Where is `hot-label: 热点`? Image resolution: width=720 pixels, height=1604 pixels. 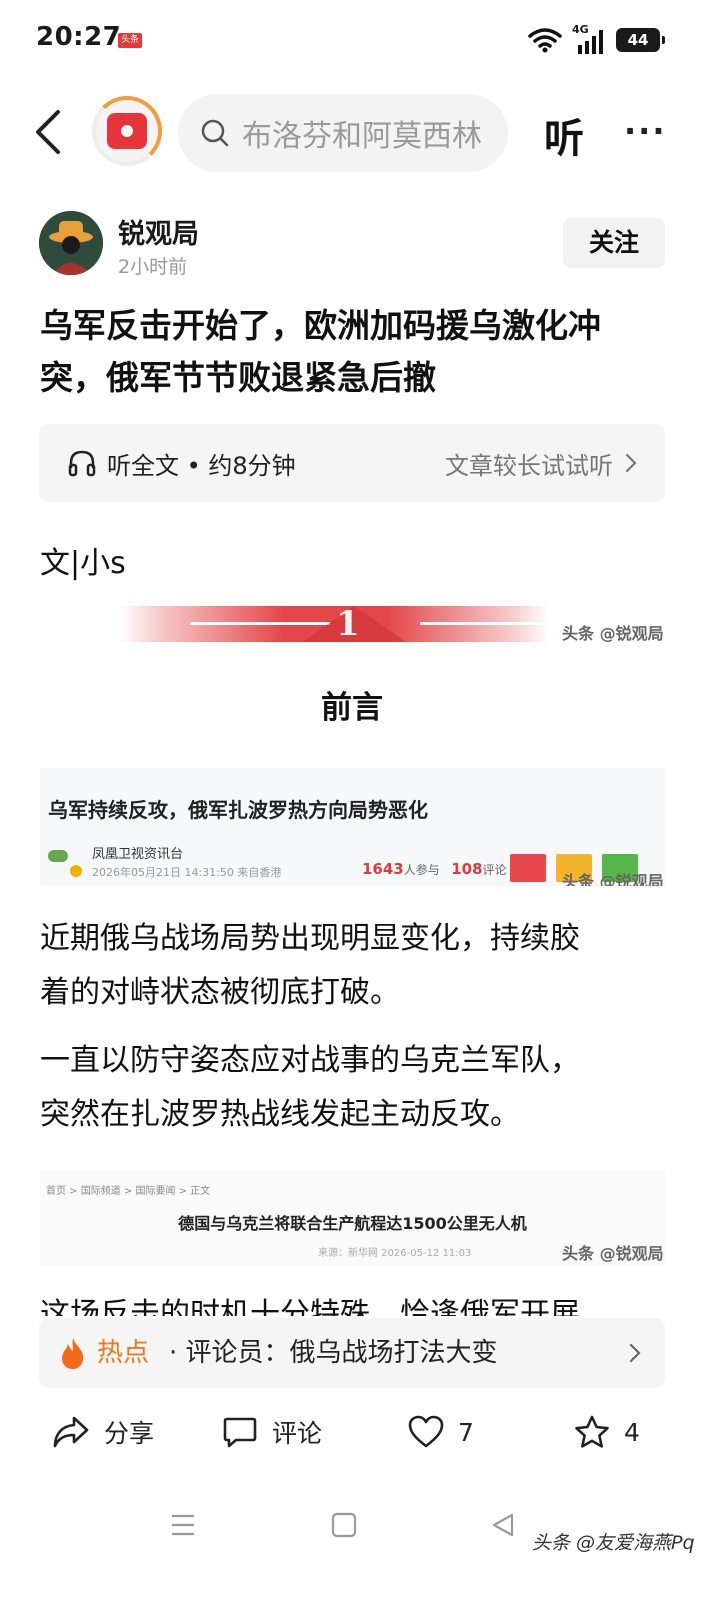 hot-label: 热点 is located at coordinates (123, 1353).